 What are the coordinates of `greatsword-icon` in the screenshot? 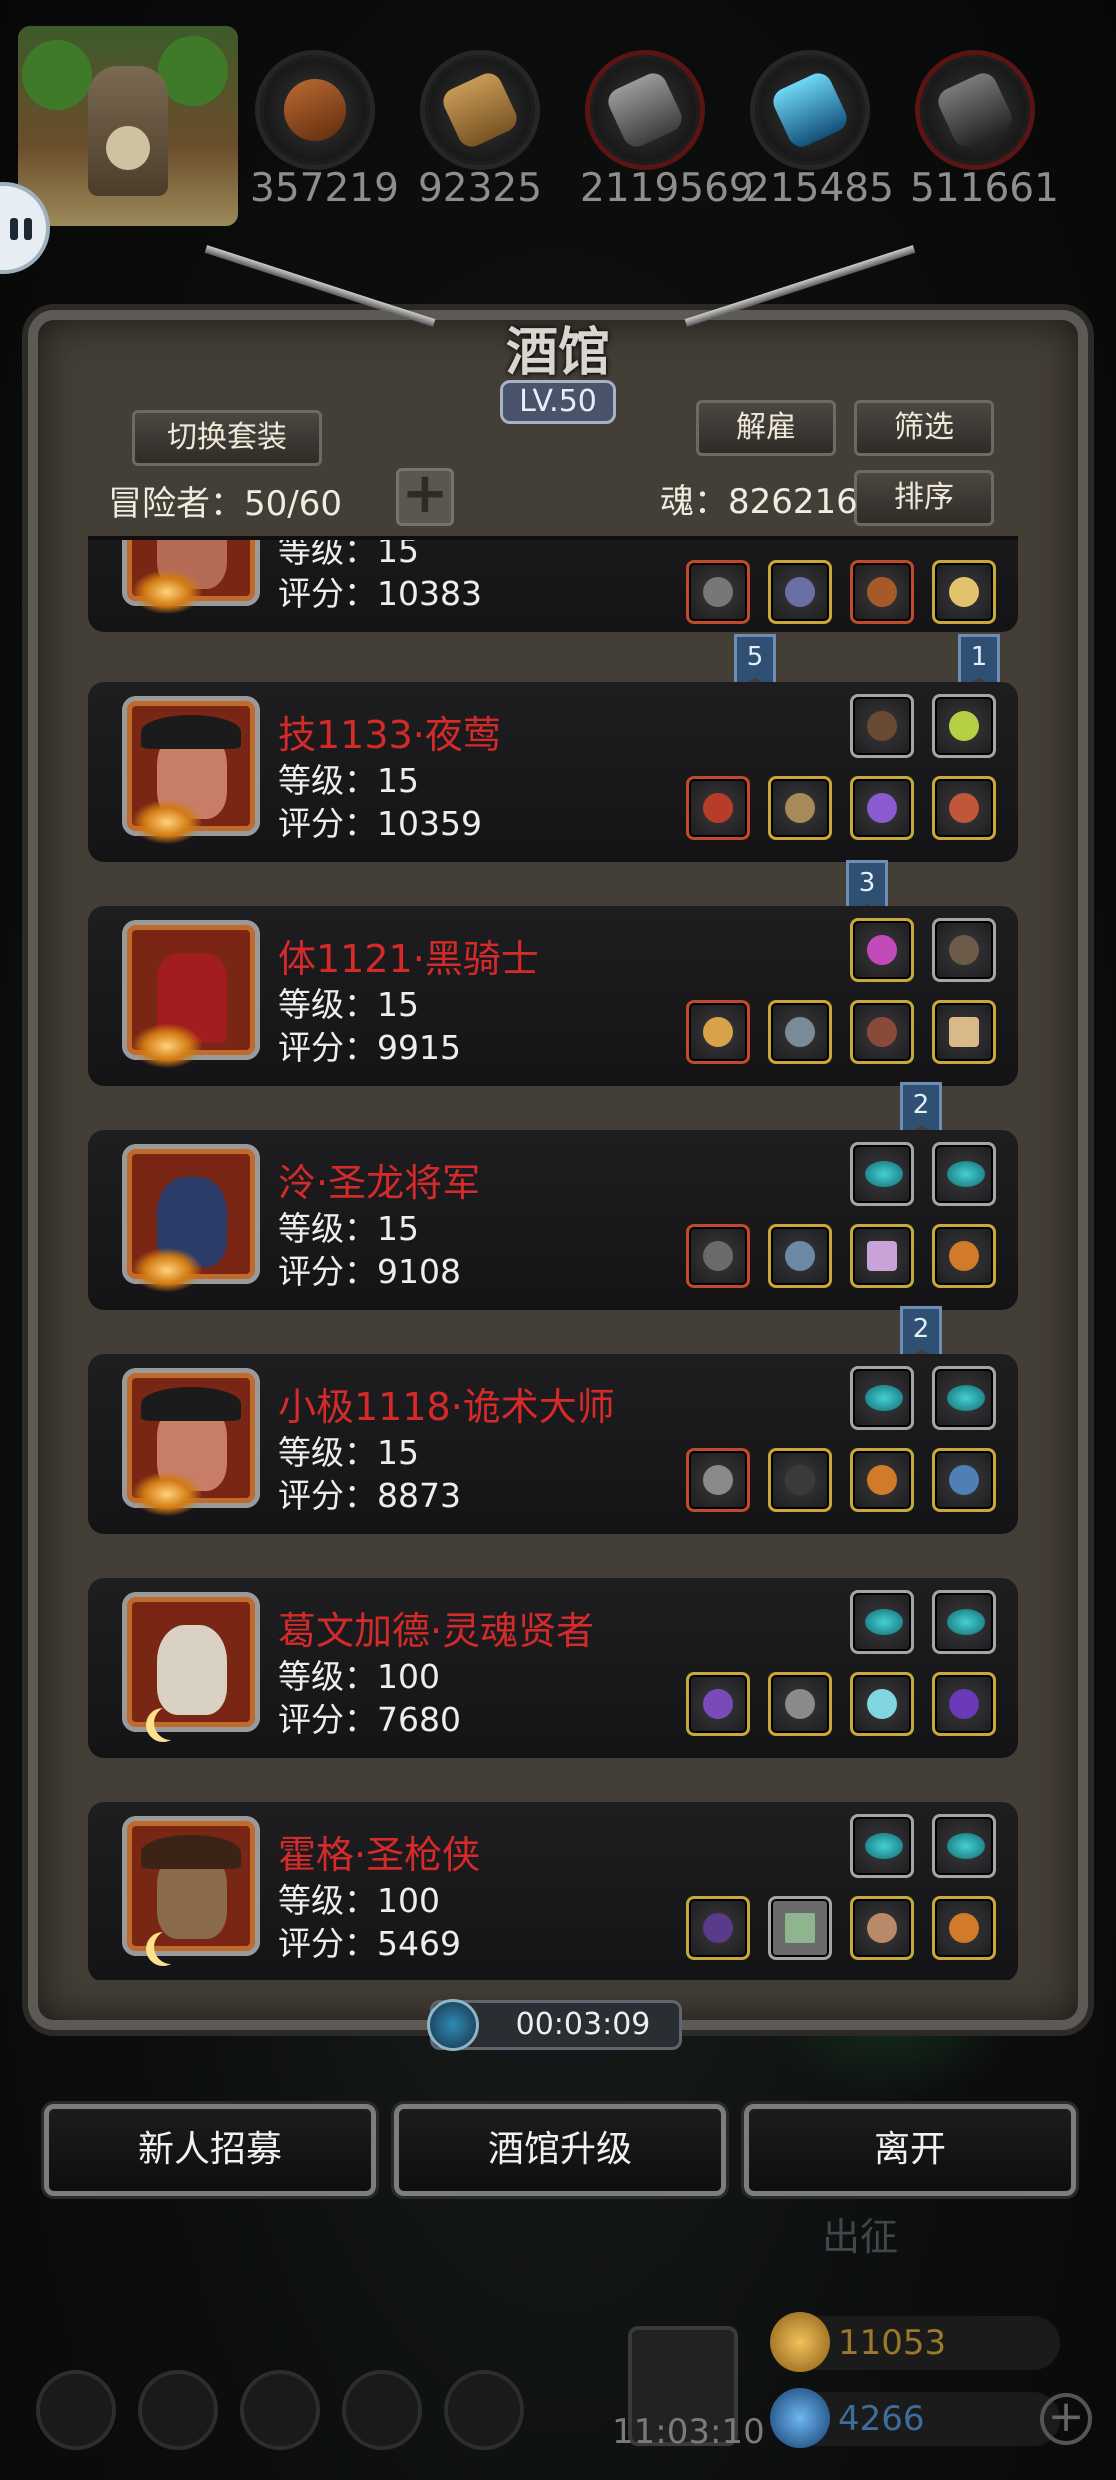 It's located at (718, 1256).